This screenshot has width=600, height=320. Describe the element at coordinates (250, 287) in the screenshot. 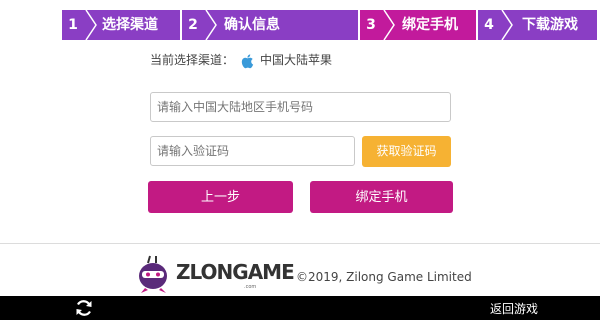

I see `logo-domain: .com` at that location.